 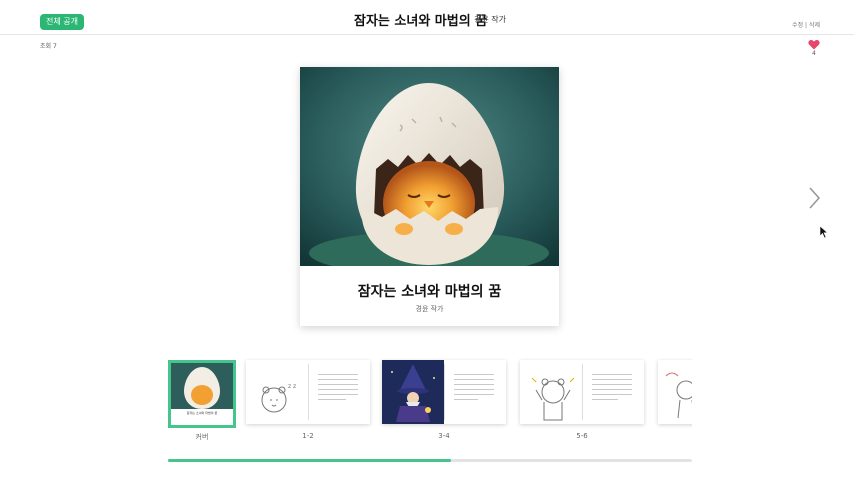 I want to click on chevron-right-icon, so click(x=814, y=198).